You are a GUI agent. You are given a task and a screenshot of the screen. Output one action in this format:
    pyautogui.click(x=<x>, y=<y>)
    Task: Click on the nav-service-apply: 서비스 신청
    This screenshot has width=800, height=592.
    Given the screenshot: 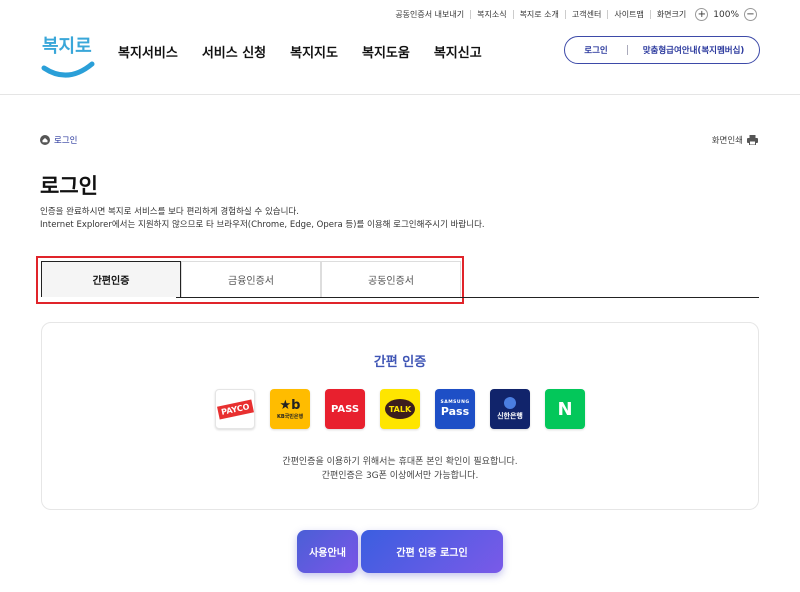 What is the action you would take?
    pyautogui.click(x=234, y=51)
    